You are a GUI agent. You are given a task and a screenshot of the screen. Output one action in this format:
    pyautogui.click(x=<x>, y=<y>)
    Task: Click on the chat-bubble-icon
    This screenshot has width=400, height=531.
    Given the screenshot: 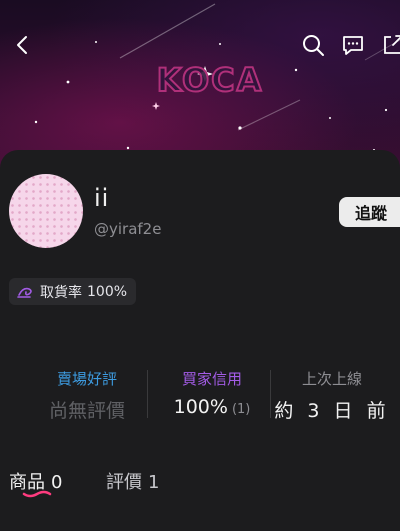 What is the action you would take?
    pyautogui.click(x=353, y=45)
    